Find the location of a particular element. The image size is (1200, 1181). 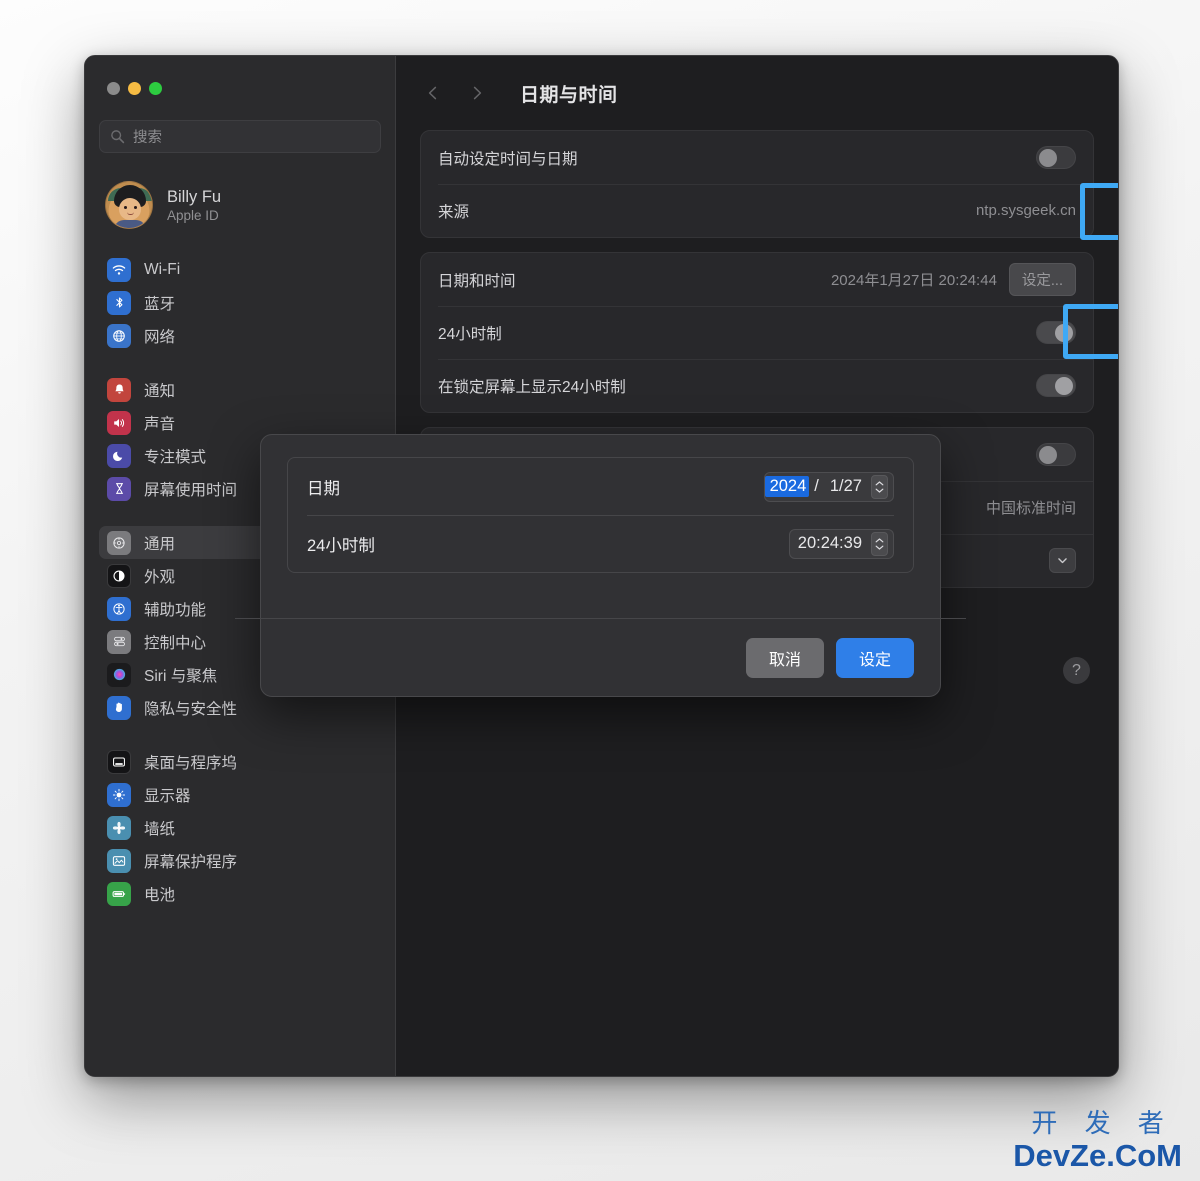

watermark-bottom: DevZe.CoM is located at coordinates (1097, 1155).